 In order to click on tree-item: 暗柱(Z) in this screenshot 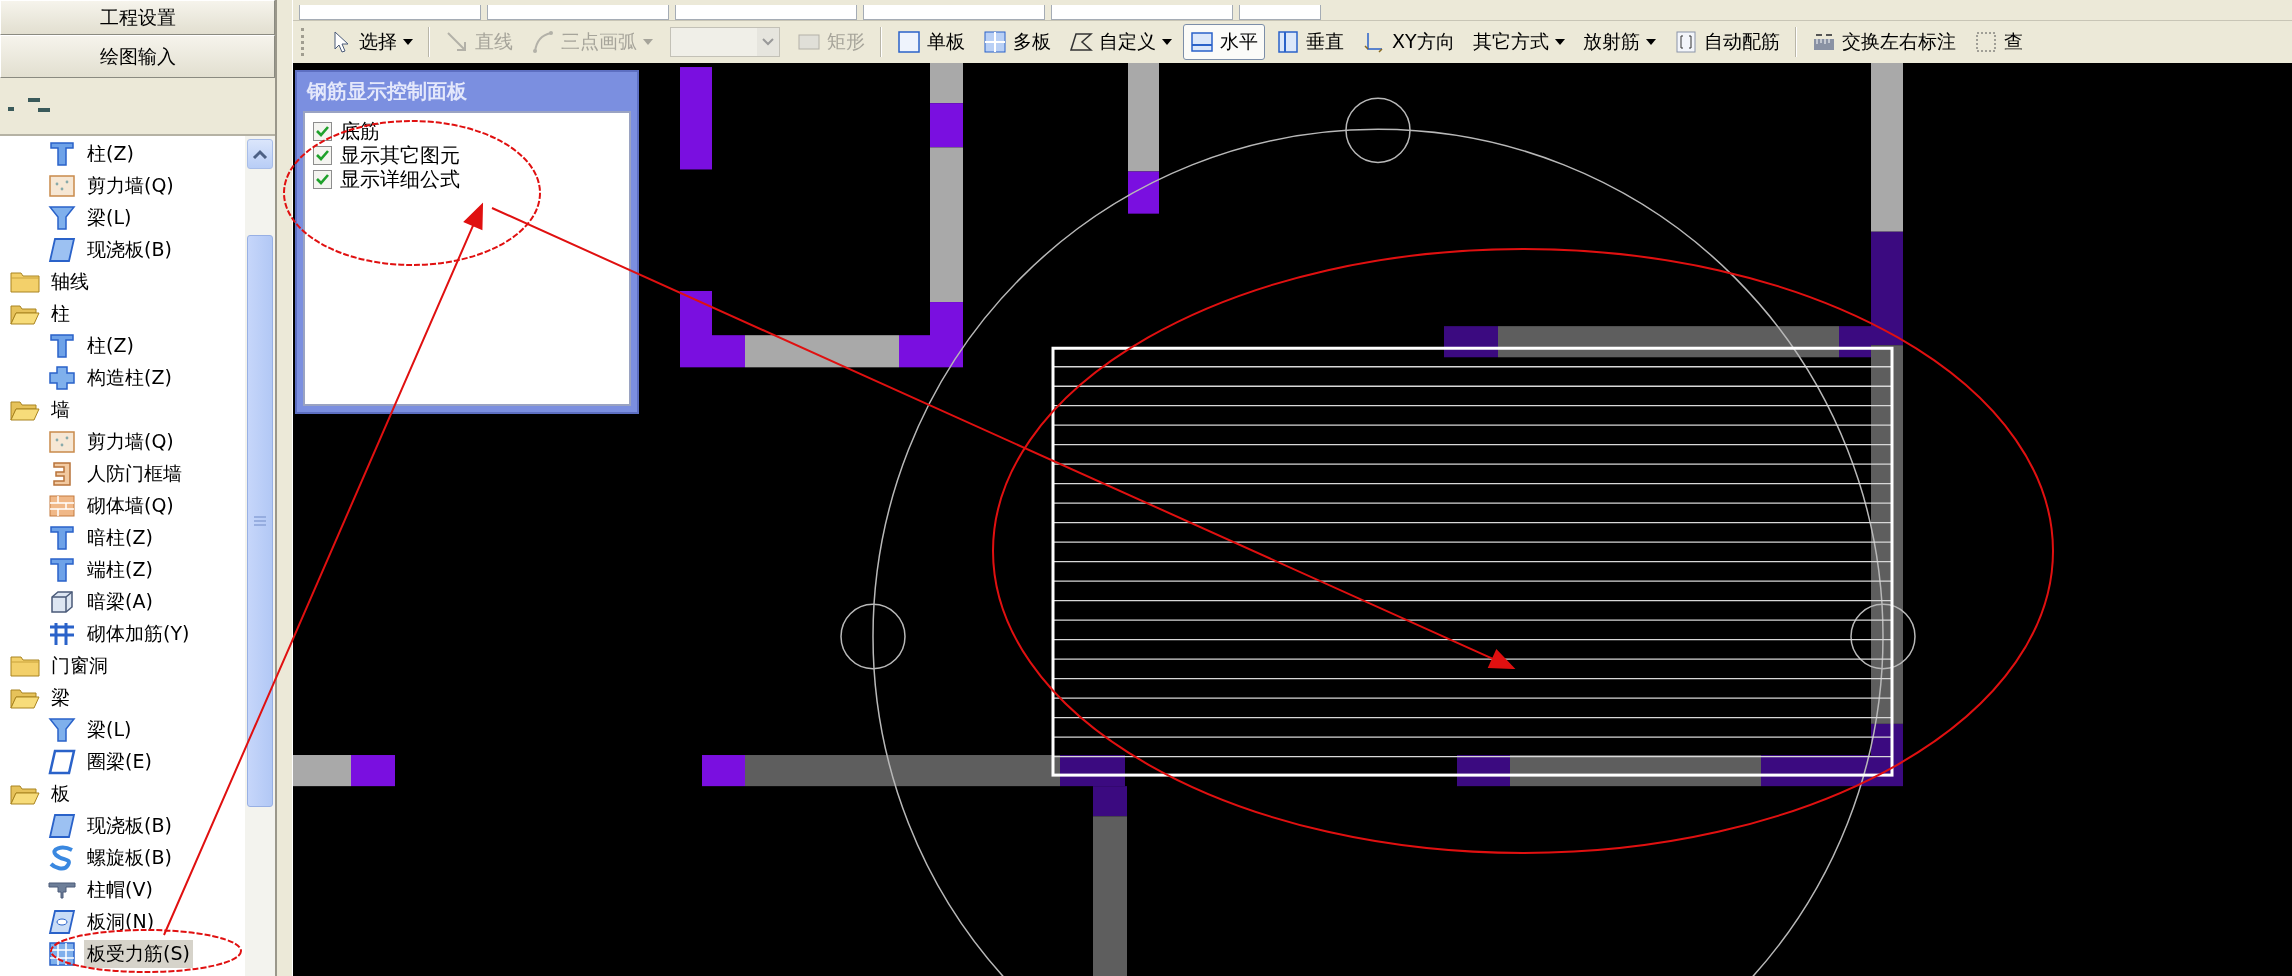, I will do `click(120, 538)`.